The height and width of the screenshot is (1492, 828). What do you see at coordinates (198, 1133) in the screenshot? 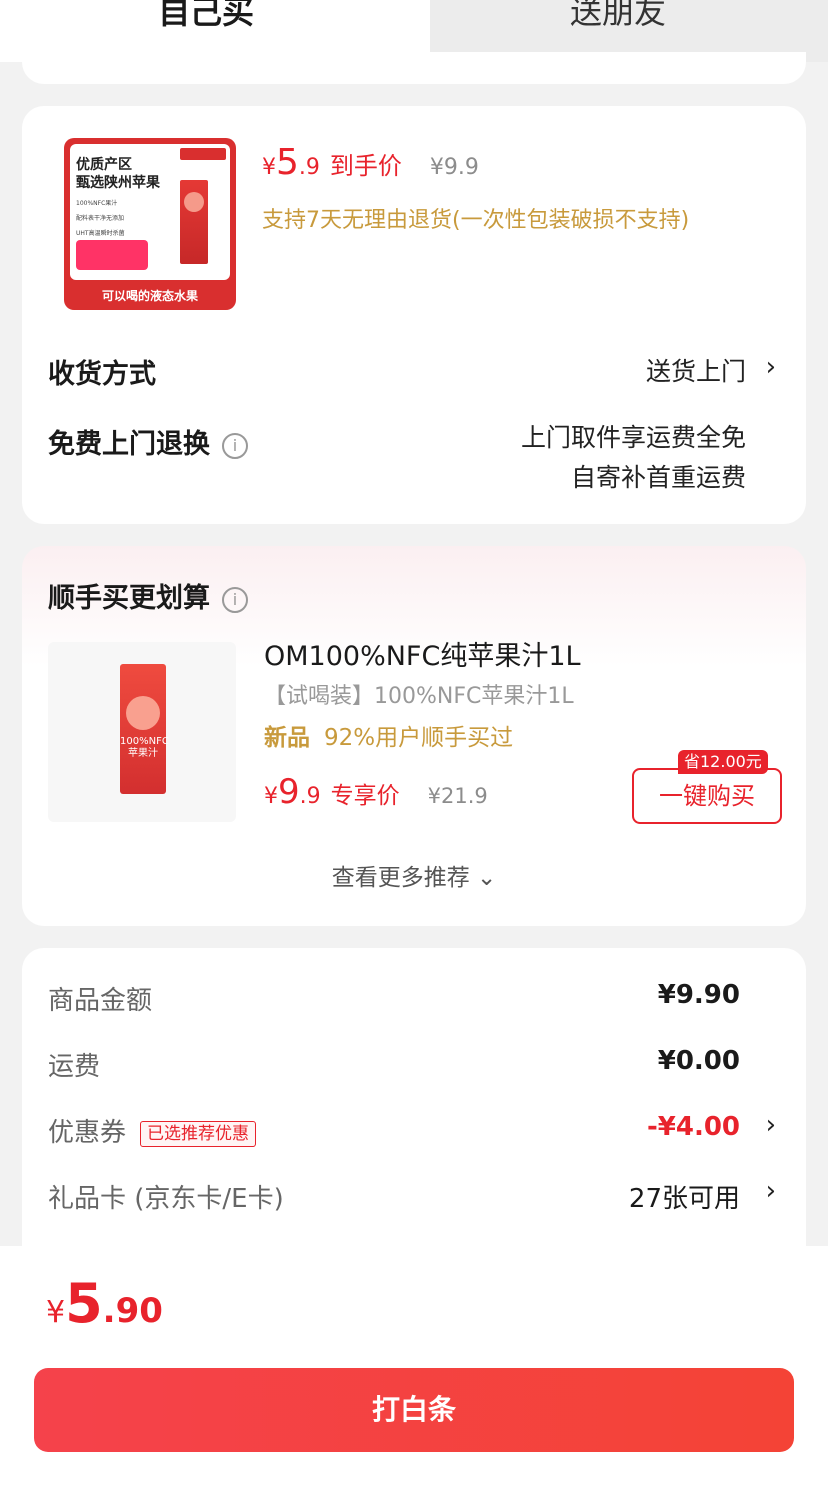
I see `coupon-recommended-tag: 已选推荐优惠` at bounding box center [198, 1133].